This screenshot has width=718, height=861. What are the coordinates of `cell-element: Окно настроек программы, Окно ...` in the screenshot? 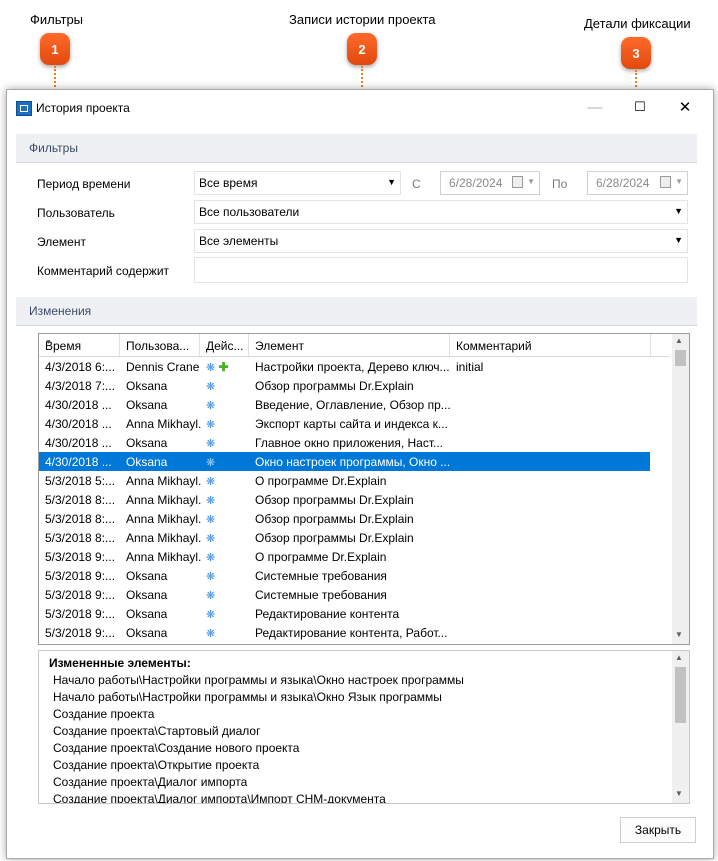 It's located at (353, 462).